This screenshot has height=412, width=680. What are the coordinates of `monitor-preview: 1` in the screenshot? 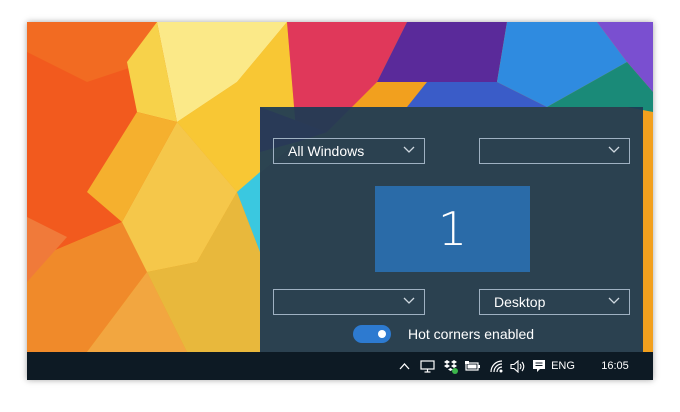 It's located at (452, 229).